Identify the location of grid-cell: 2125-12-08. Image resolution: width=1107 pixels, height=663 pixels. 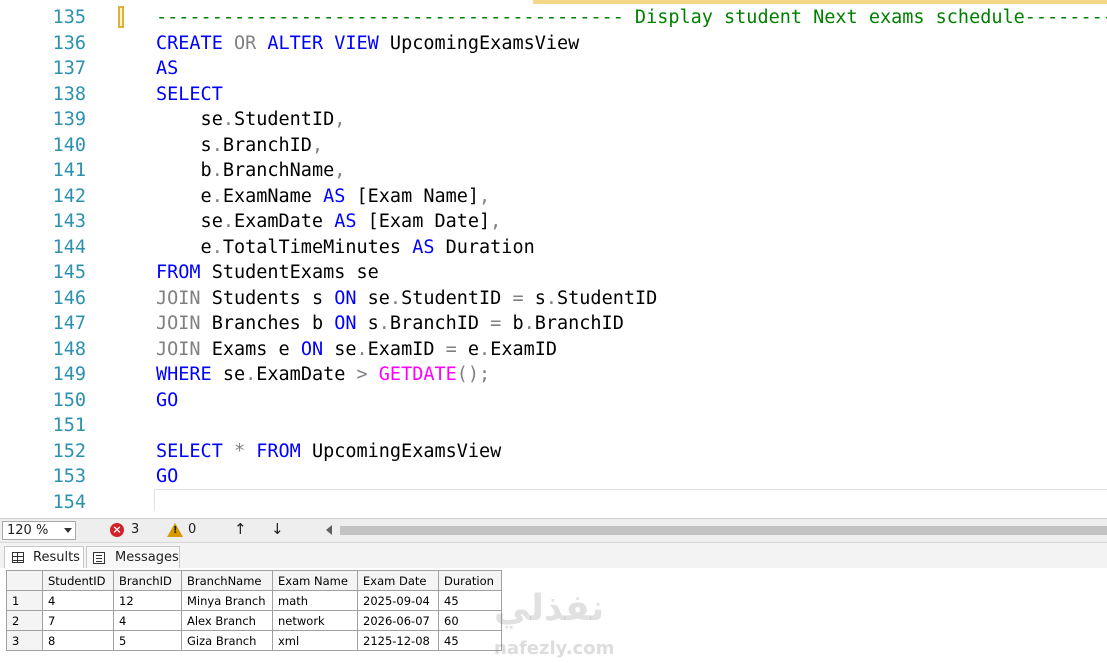
(398, 640).